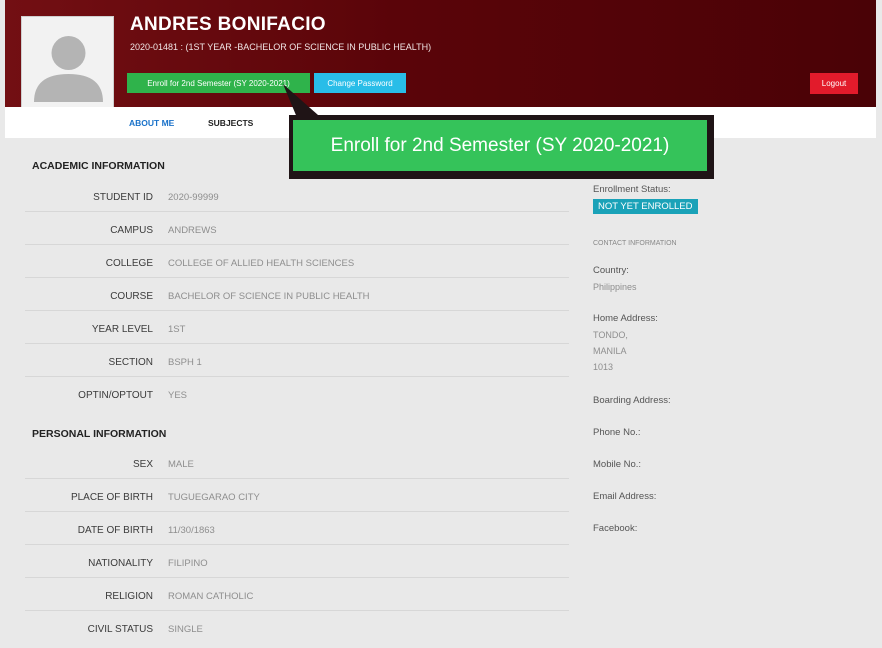 The image size is (882, 648). Describe the element at coordinates (617, 432) in the screenshot. I see `phone-label: Phone No.:` at that location.